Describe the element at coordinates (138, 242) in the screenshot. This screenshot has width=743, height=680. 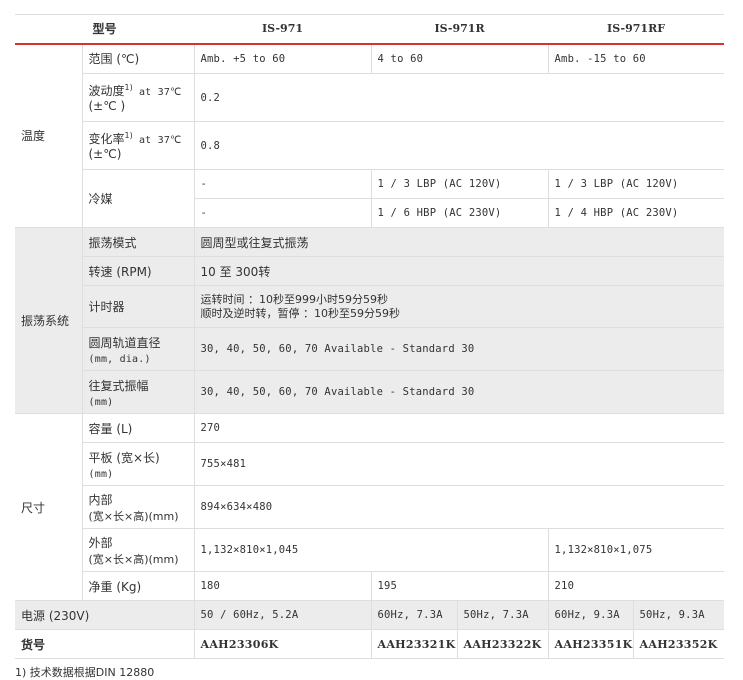
I see `label-shake-mode: 振荡模式` at that location.